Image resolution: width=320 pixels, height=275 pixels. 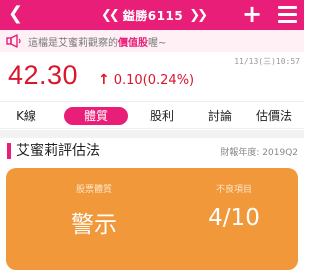 I want to click on stock-title: 鎰勝6115, so click(x=153, y=15).